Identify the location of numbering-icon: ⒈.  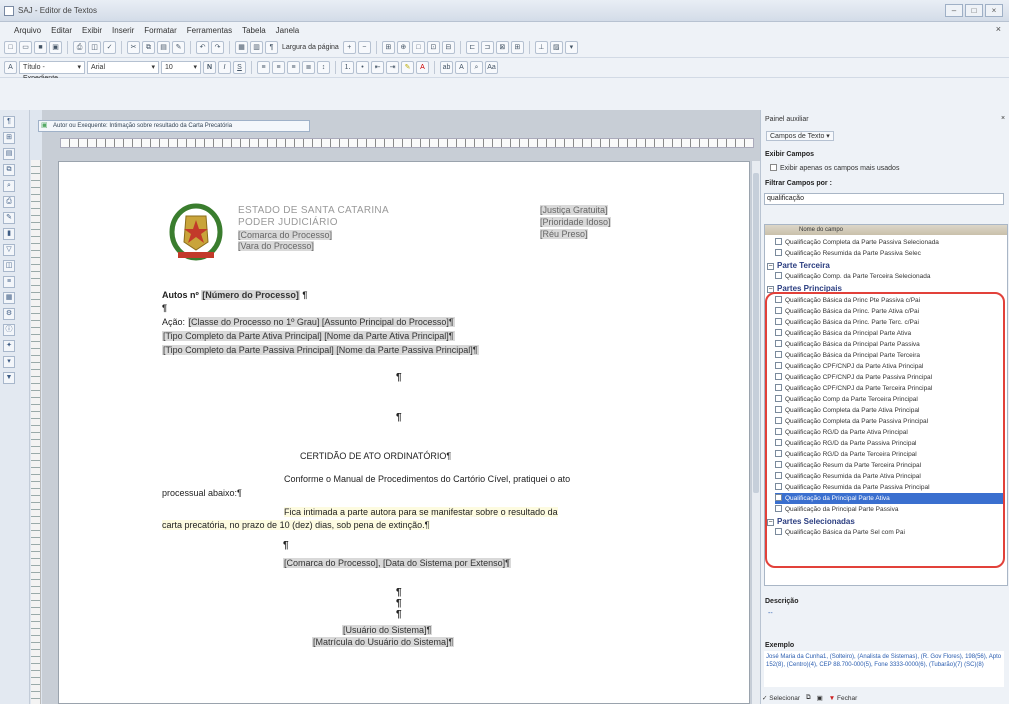
(347, 67).